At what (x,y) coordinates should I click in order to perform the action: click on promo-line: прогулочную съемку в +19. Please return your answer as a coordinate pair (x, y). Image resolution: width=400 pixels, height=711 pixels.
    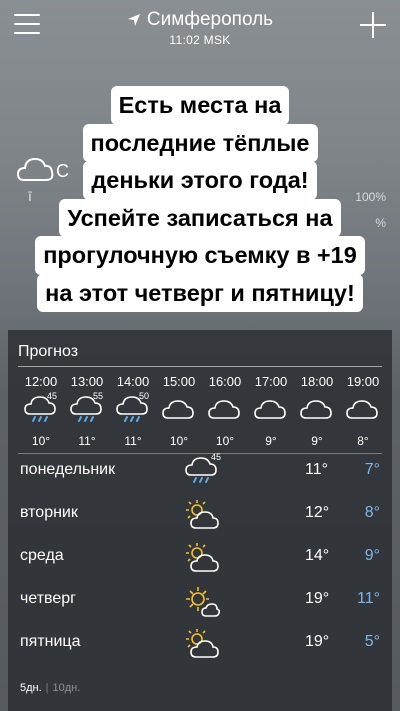
    Looking at the image, I should click on (200, 255).